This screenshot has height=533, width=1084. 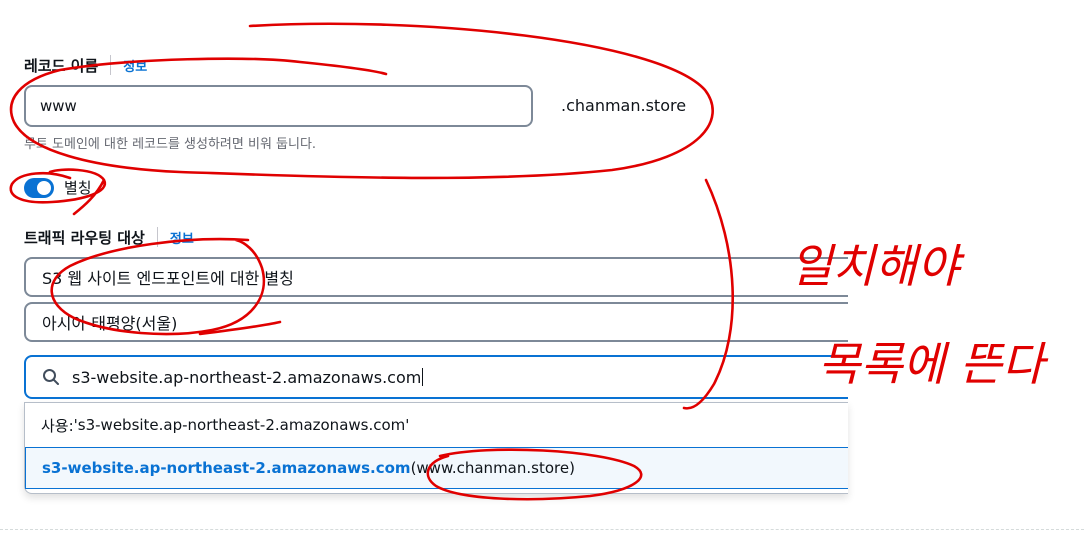 I want to click on record-name-info-link: 정보, so click(x=135, y=65).